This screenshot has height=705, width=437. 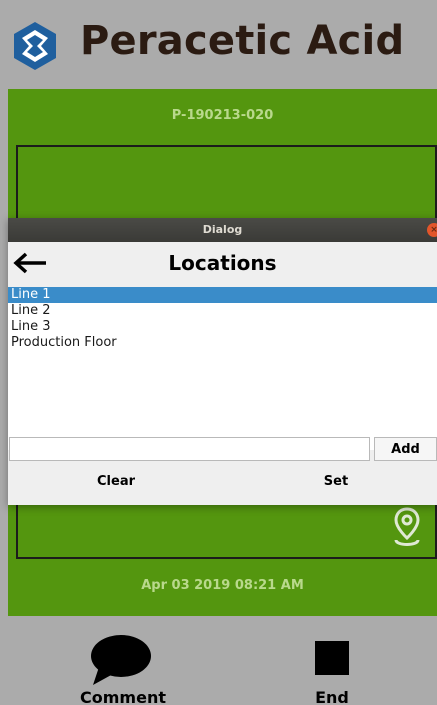 I want to click on location-item: Line 2, so click(x=222, y=311).